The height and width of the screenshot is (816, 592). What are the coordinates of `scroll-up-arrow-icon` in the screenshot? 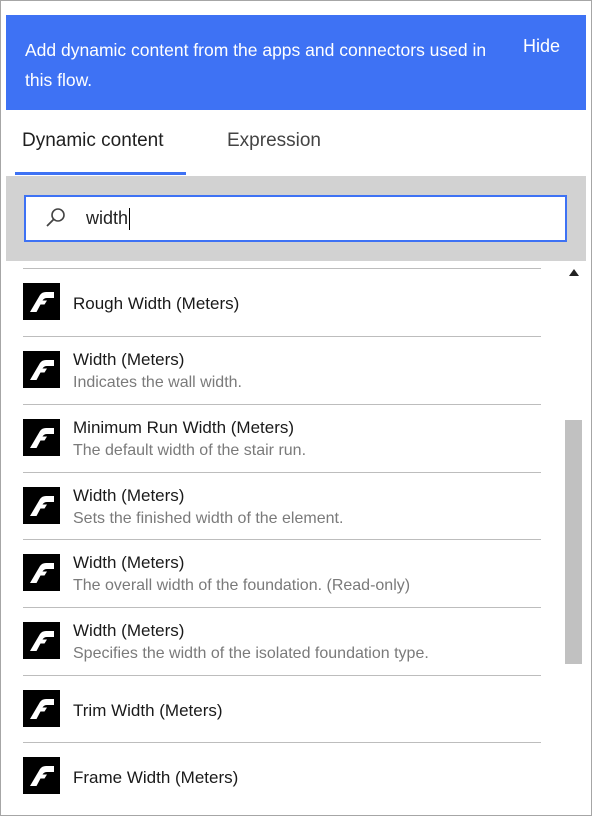 It's located at (574, 272).